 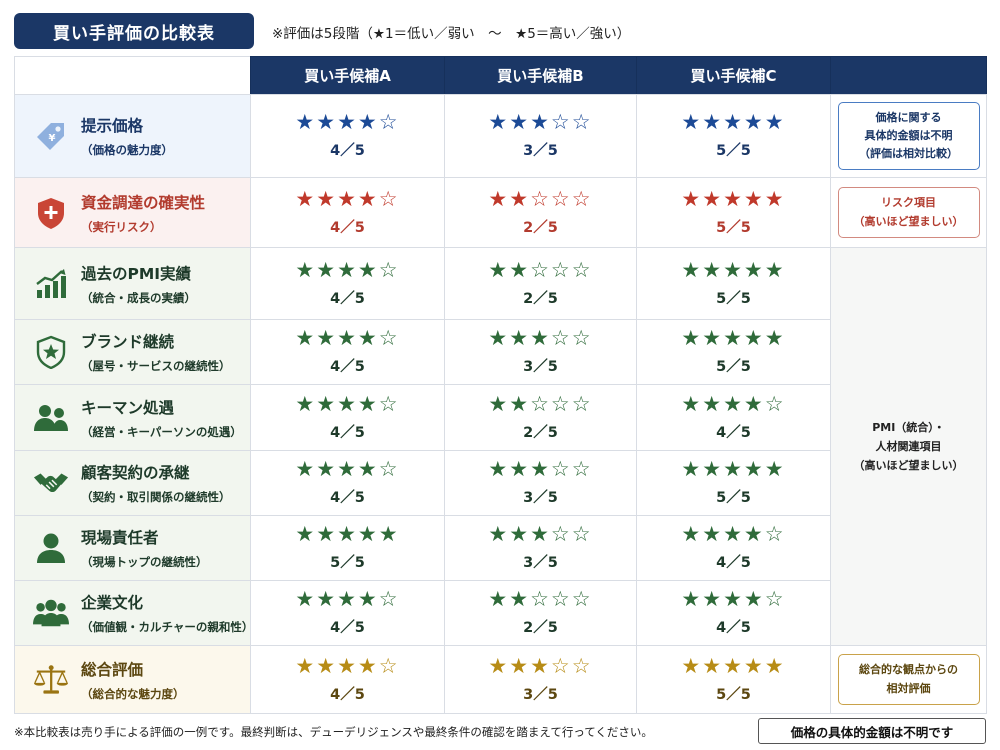 I want to click on row-subtitle: （価値観・カルチャーの親和性）, so click(x=167, y=627).